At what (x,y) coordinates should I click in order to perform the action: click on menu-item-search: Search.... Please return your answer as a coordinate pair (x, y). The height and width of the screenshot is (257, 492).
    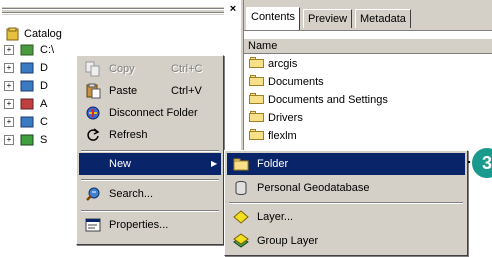
    Looking at the image, I should click on (150, 194).